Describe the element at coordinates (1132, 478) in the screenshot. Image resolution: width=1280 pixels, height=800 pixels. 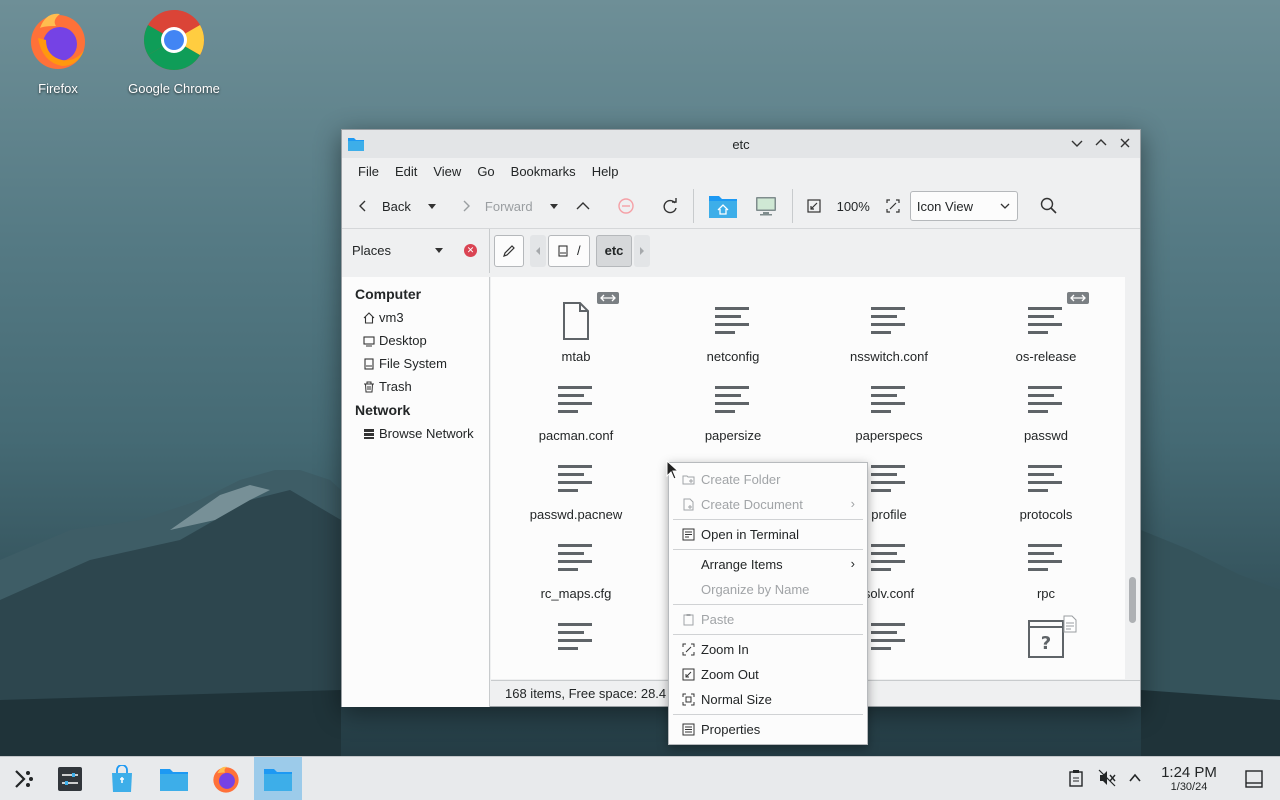
I see `vertical-scrollbar` at that location.